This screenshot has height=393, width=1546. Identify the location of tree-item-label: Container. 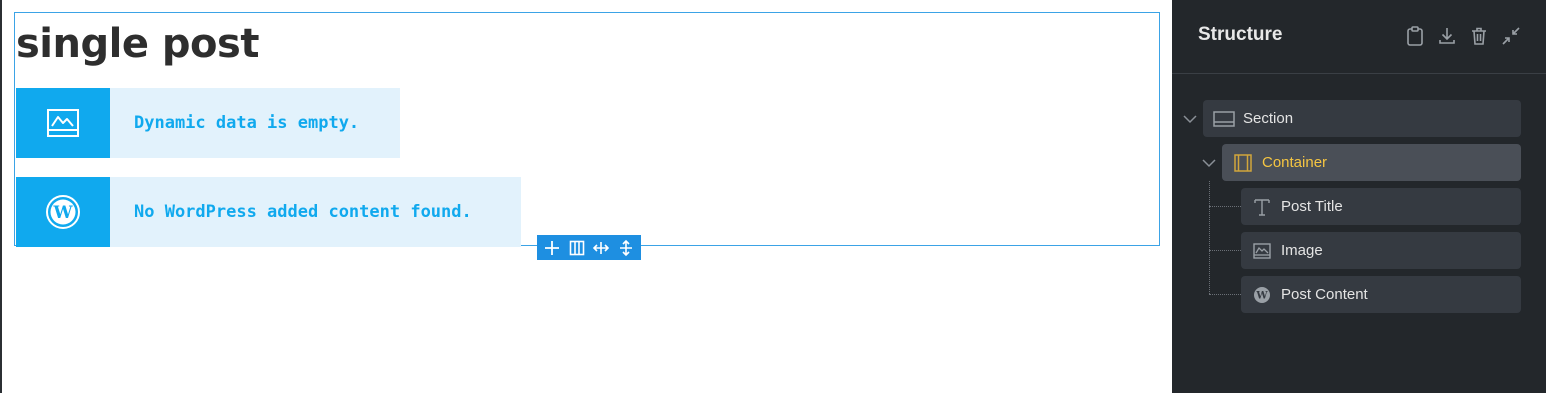
(1295, 162).